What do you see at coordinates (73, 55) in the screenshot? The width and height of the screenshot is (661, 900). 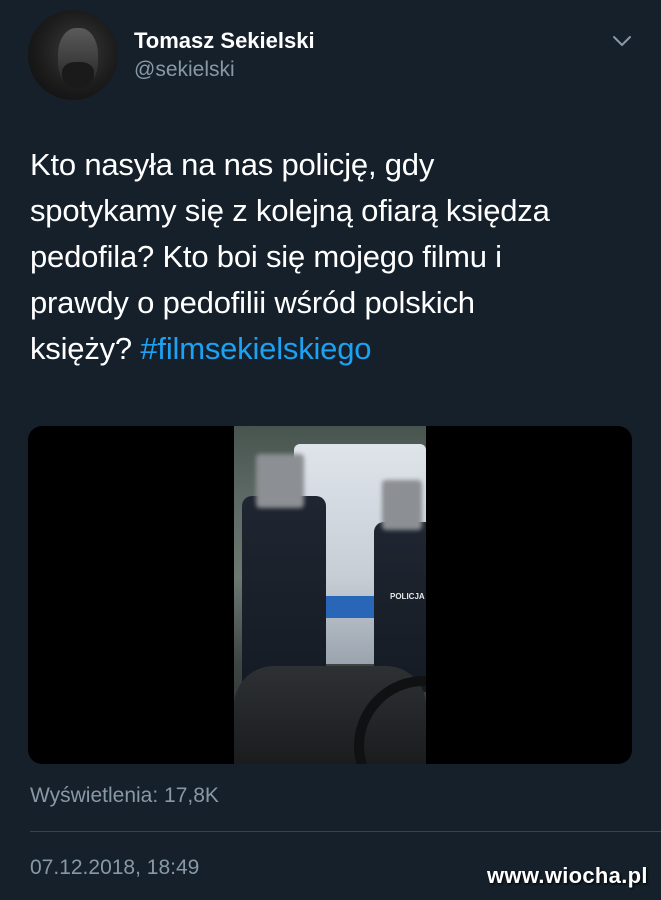 I see `avatar` at bounding box center [73, 55].